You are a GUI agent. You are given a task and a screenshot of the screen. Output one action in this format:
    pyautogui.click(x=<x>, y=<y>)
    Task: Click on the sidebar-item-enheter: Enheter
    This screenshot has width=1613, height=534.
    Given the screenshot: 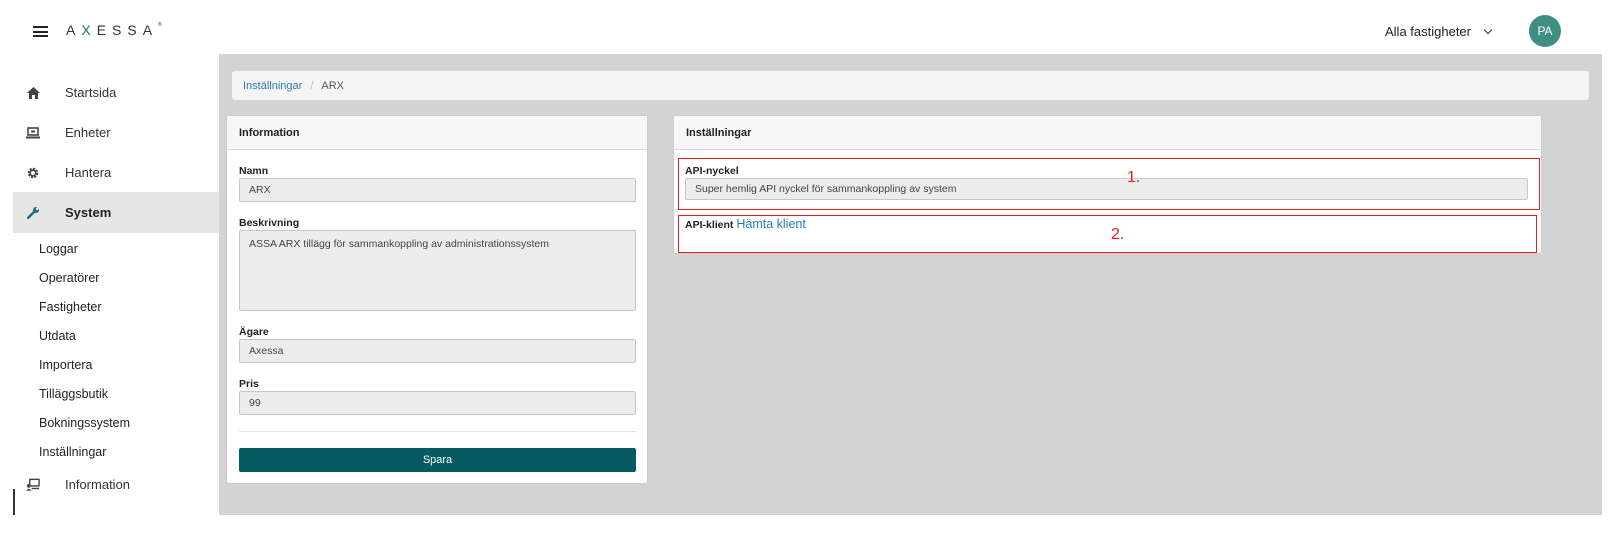 What is the action you would take?
    pyautogui.click(x=116, y=132)
    